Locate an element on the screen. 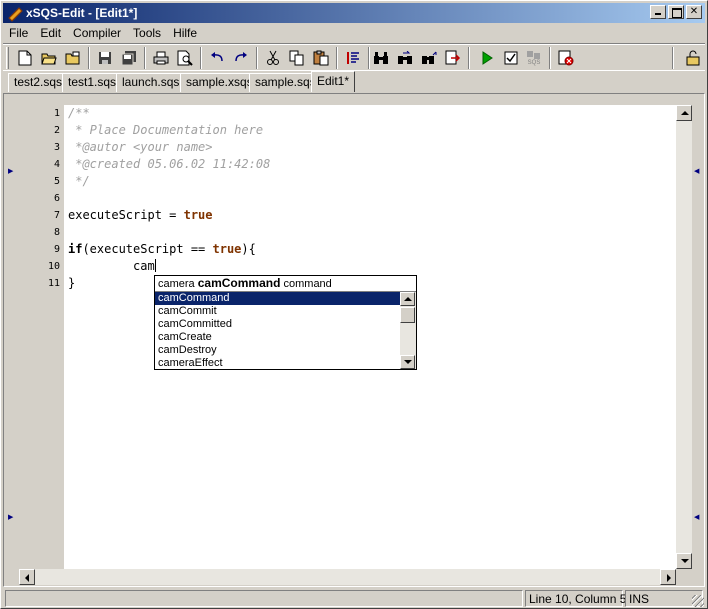  scroll-down-button is located at coordinates (684, 561).